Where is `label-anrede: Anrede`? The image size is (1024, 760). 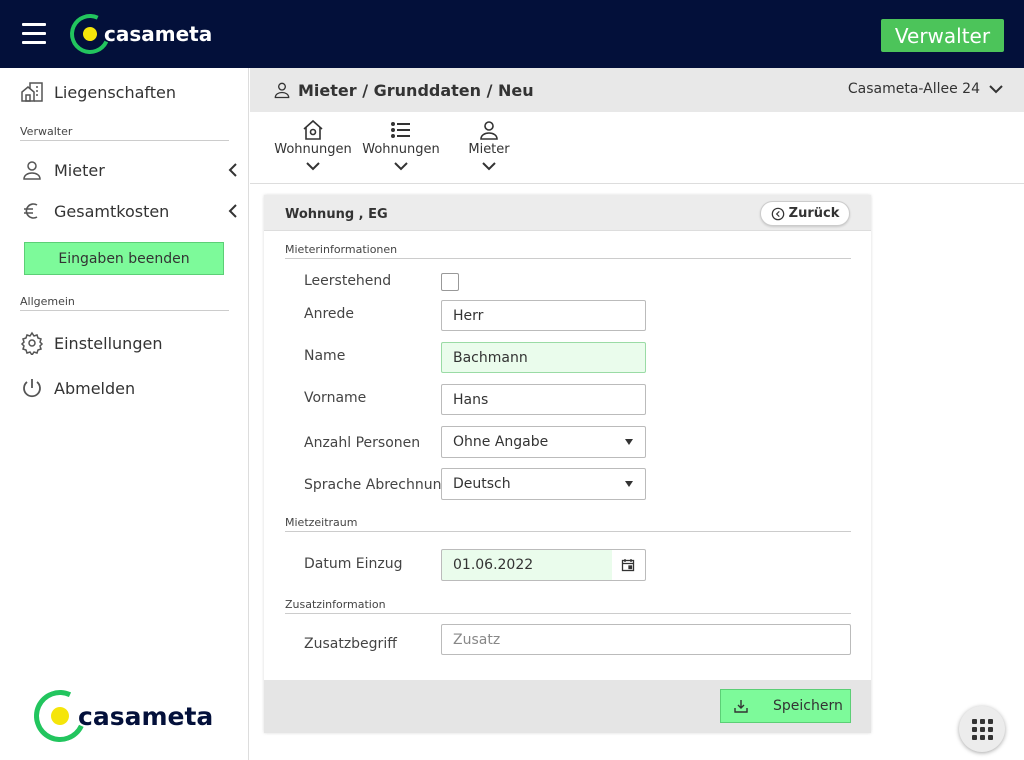 label-anrede: Anrede is located at coordinates (329, 314).